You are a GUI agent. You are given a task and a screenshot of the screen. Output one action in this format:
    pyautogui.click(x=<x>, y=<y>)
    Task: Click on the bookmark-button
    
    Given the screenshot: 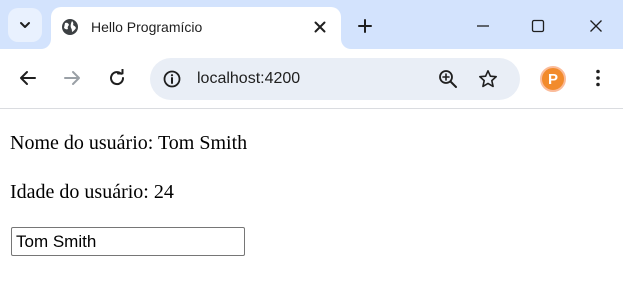 What is the action you would take?
    pyautogui.click(x=488, y=79)
    